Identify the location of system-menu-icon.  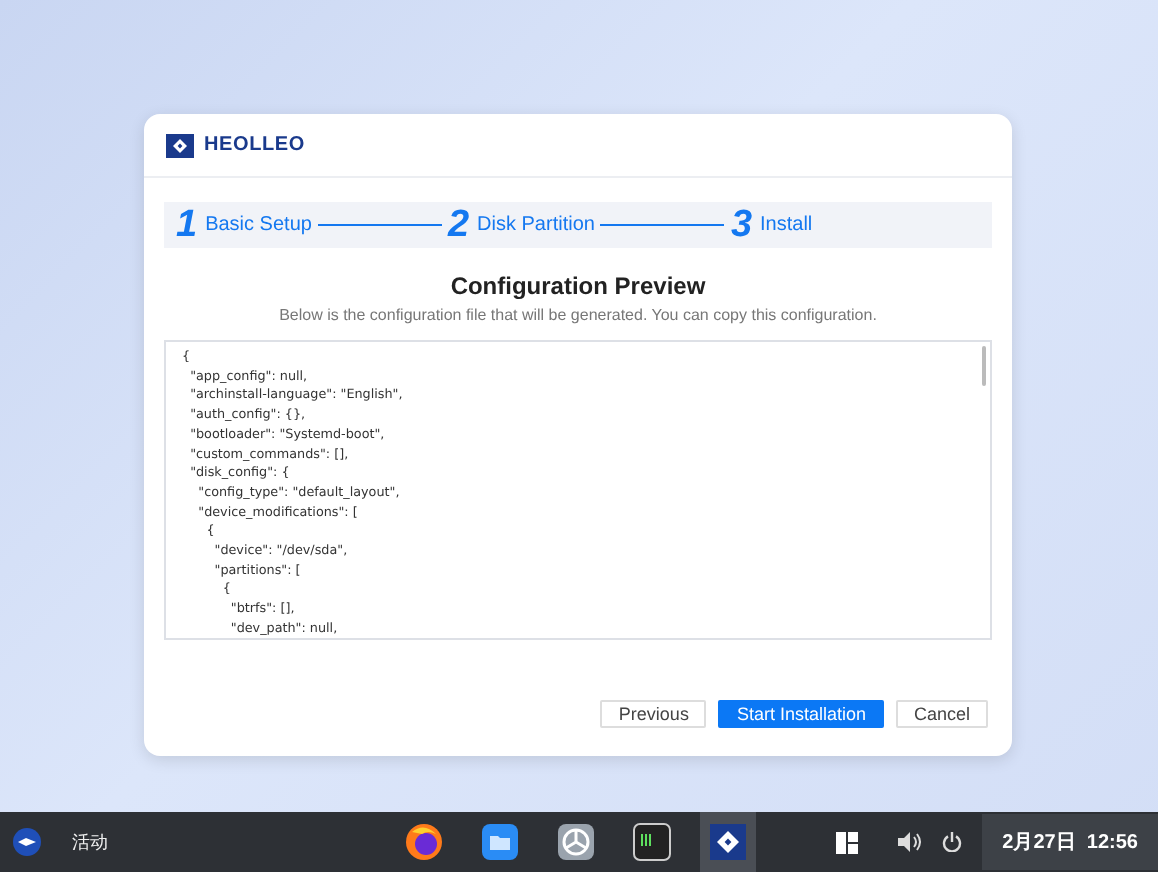
(27, 842).